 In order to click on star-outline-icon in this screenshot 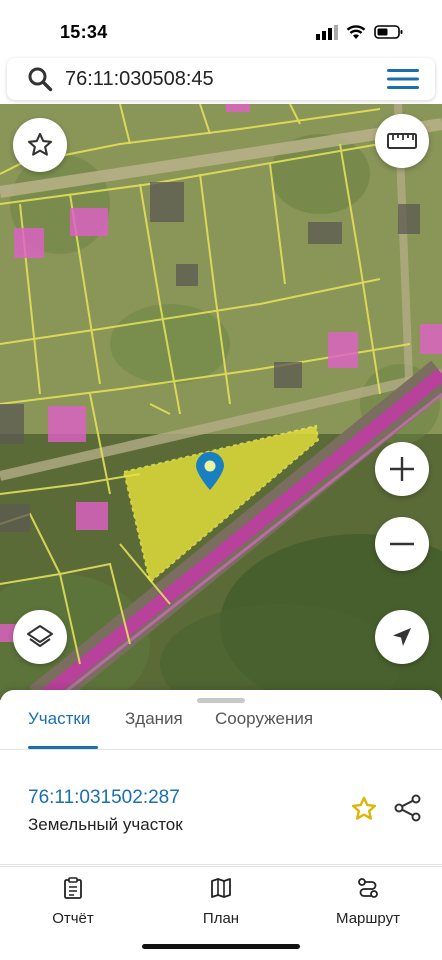, I will do `click(364, 809)`.